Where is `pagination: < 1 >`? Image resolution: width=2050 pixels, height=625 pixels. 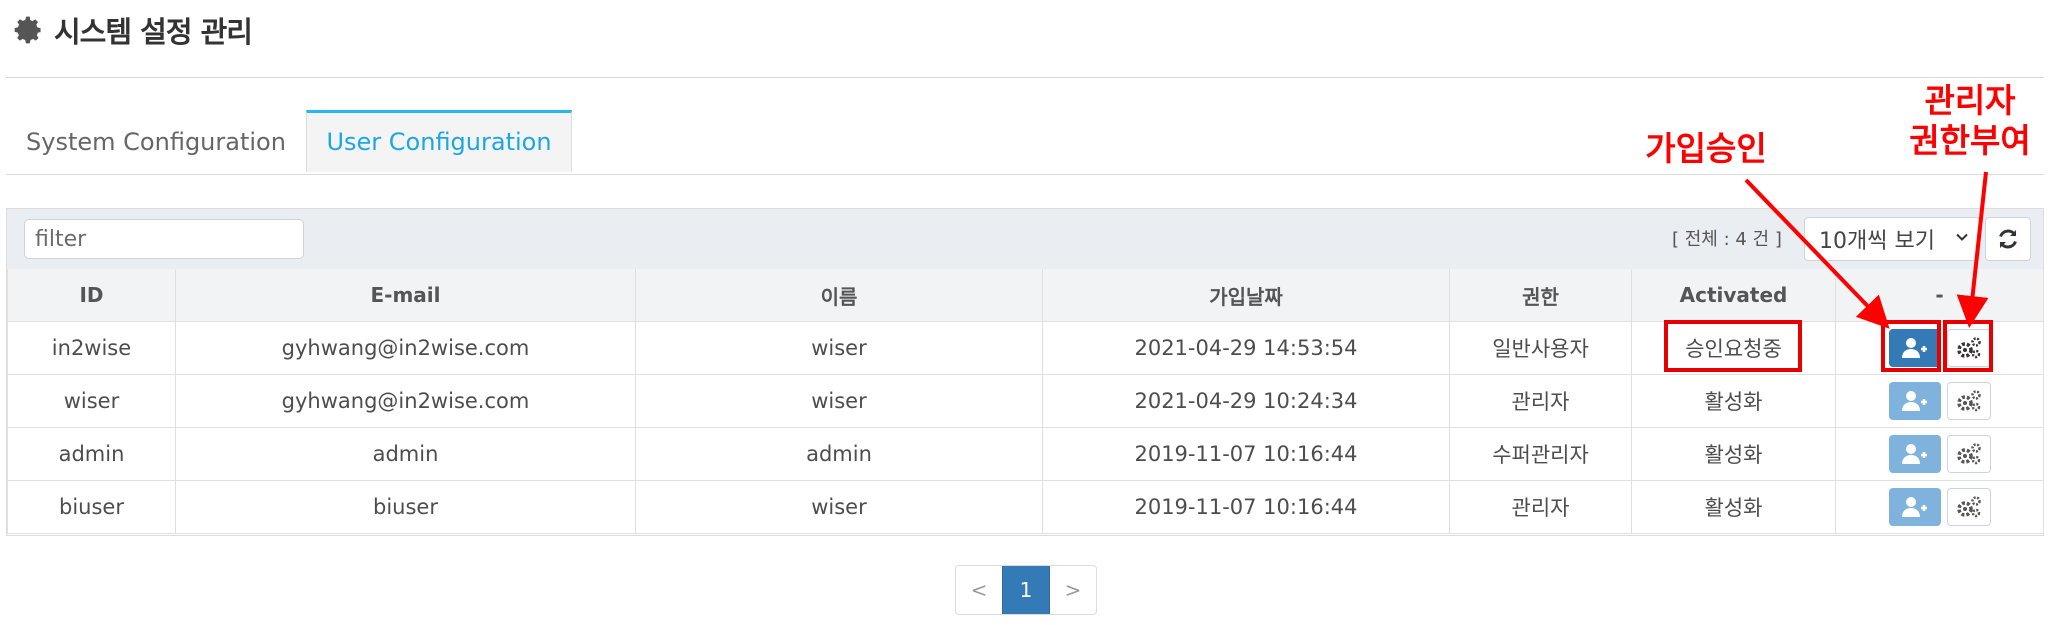
pagination: < 1 > is located at coordinates (1026, 590).